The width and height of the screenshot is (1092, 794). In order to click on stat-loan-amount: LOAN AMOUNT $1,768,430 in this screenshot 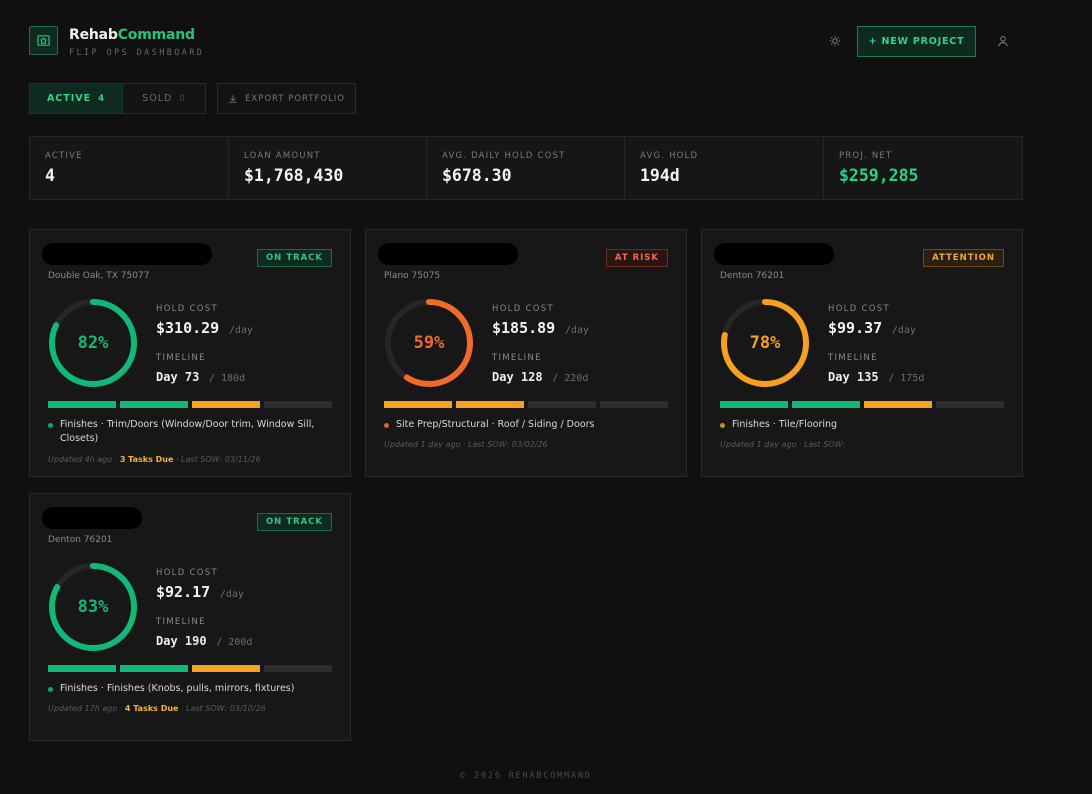, I will do `click(328, 168)`.